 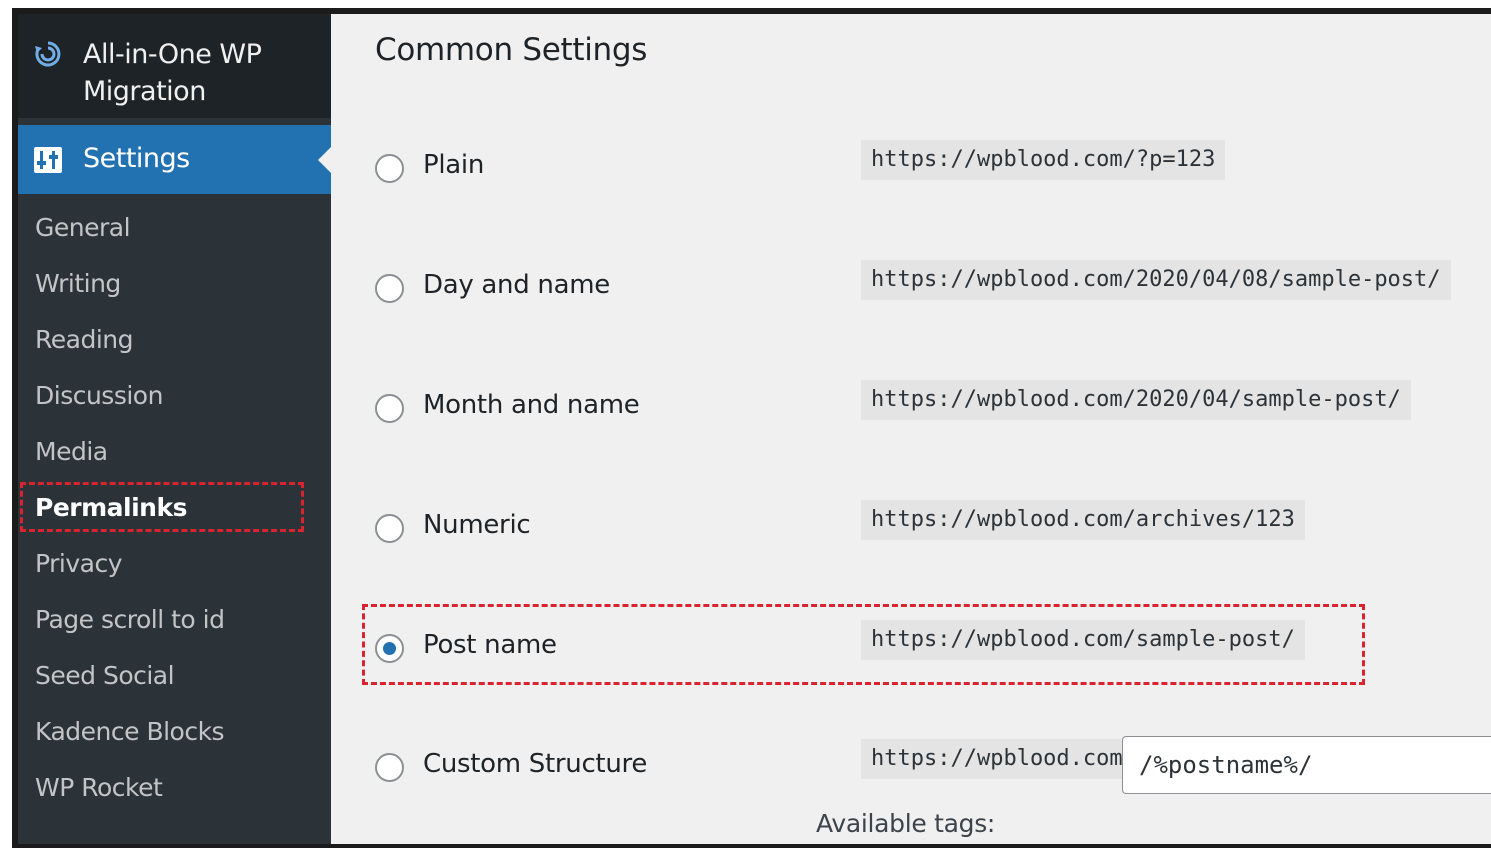 What do you see at coordinates (48, 160) in the screenshot?
I see `settings-sliders-icon` at bounding box center [48, 160].